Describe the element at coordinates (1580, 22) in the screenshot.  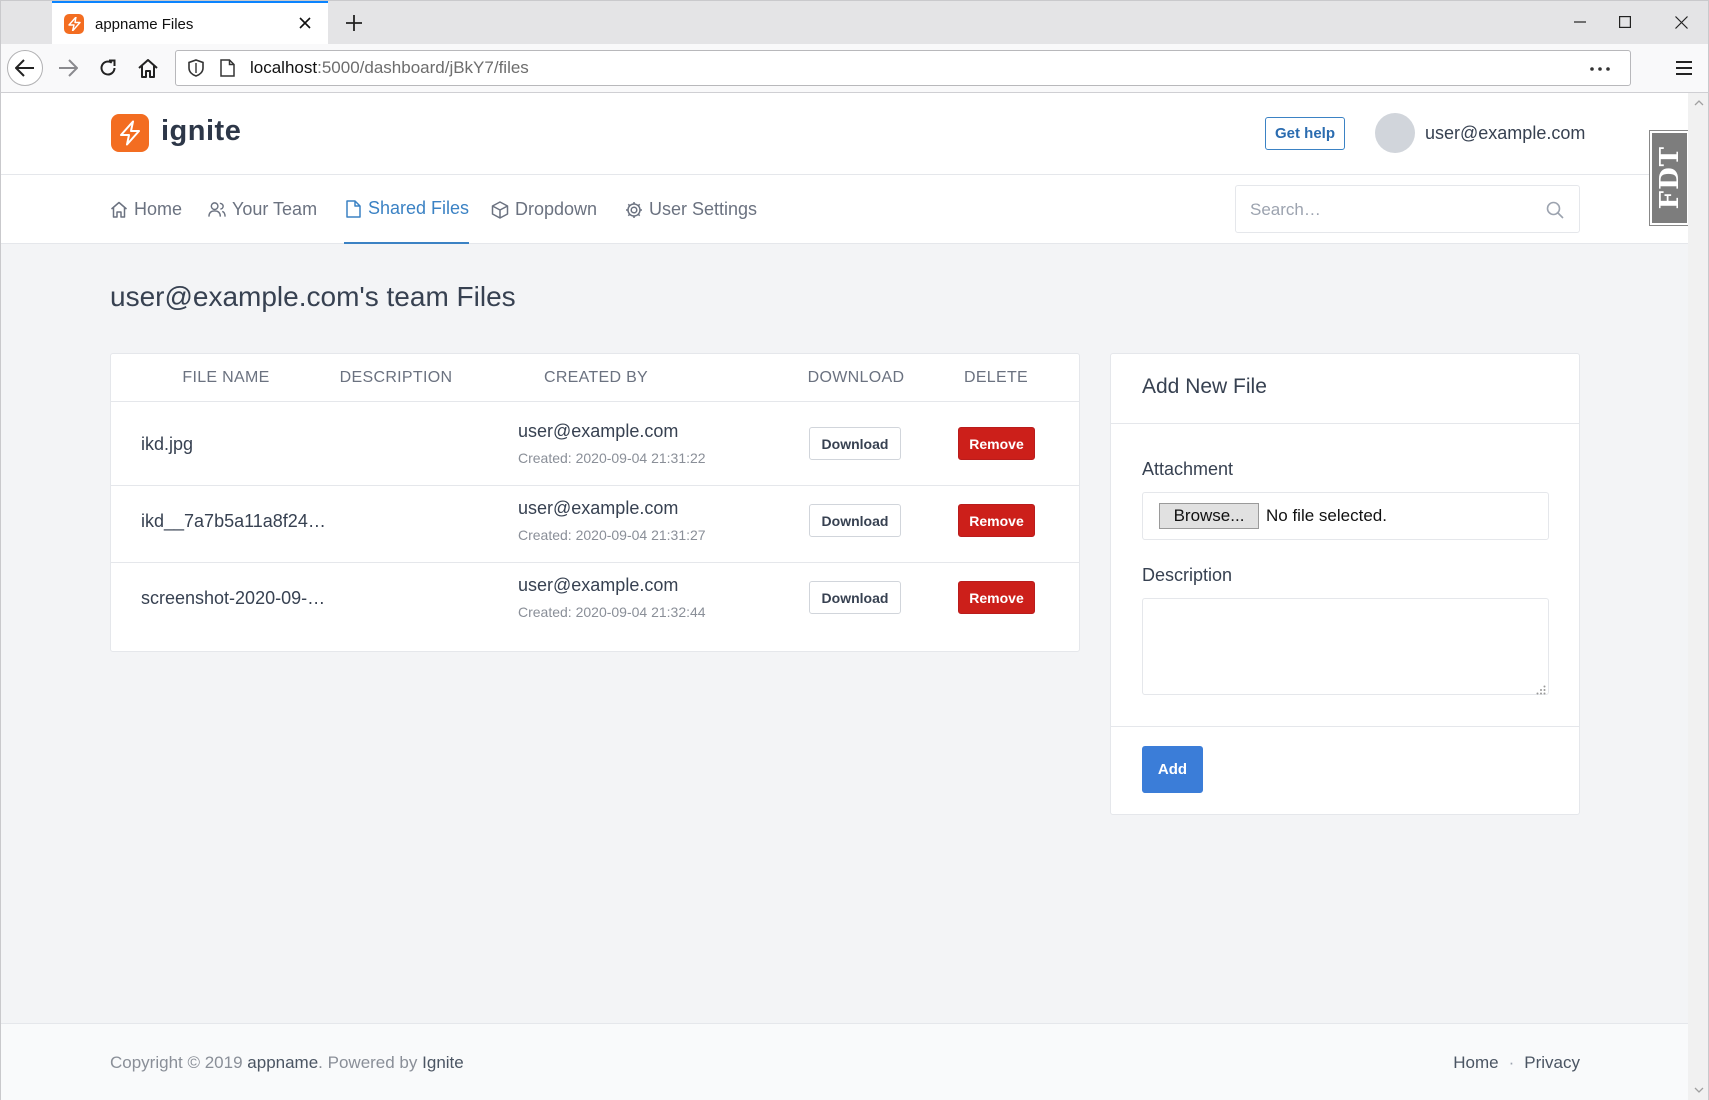
I see `minimize-icon` at that location.